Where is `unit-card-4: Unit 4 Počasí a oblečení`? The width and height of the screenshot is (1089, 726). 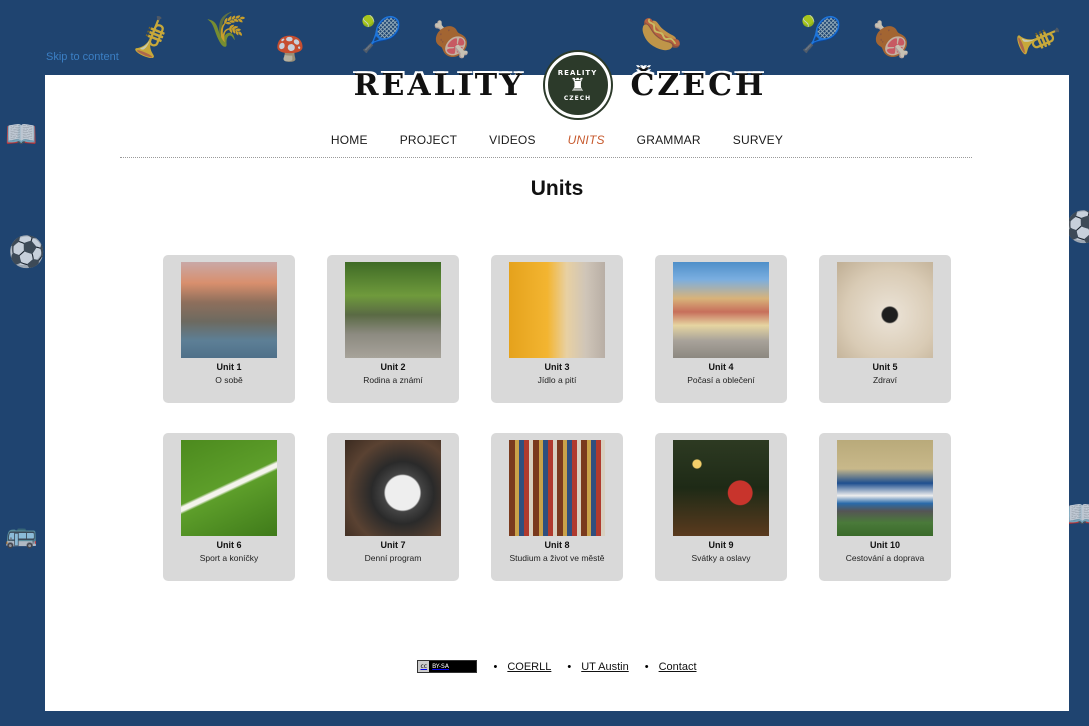
unit-card-4: Unit 4 Počasí a oblečení is located at coordinates (721, 329).